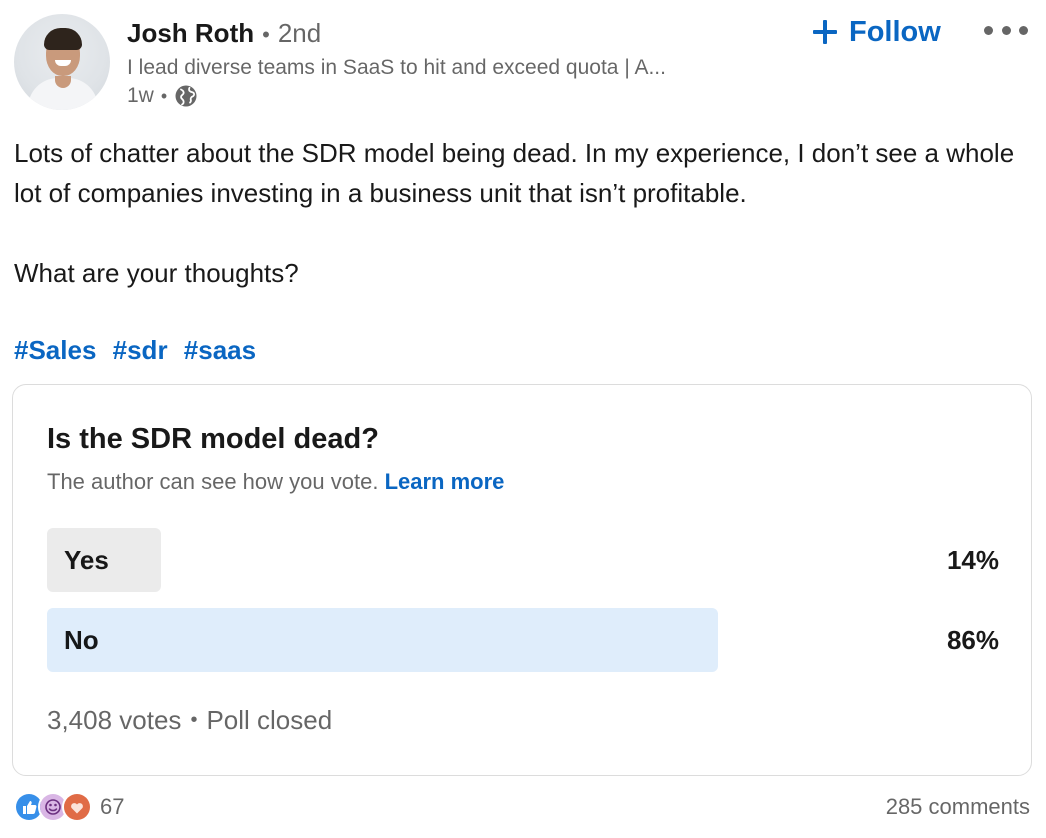 Image resolution: width=1046 pixels, height=838 pixels. I want to click on author-avatar, so click(62, 62).